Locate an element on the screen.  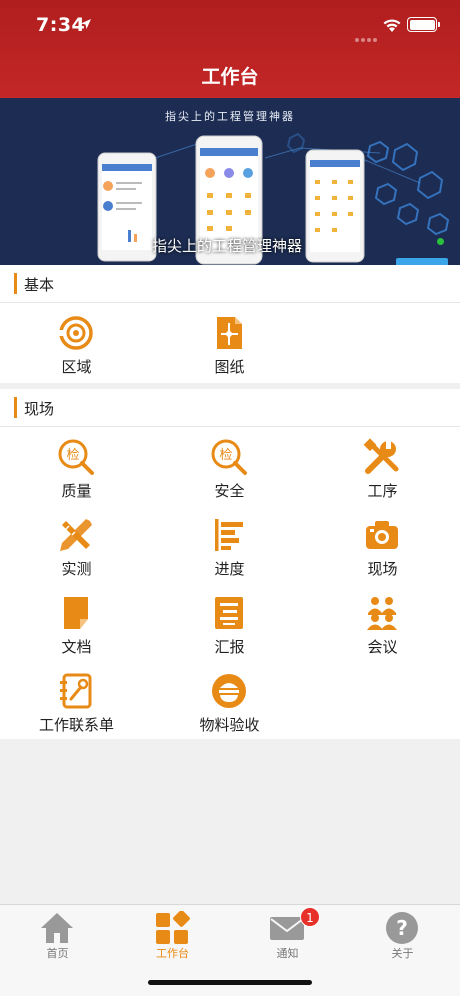
drawing-icon is located at coordinates (229, 333).